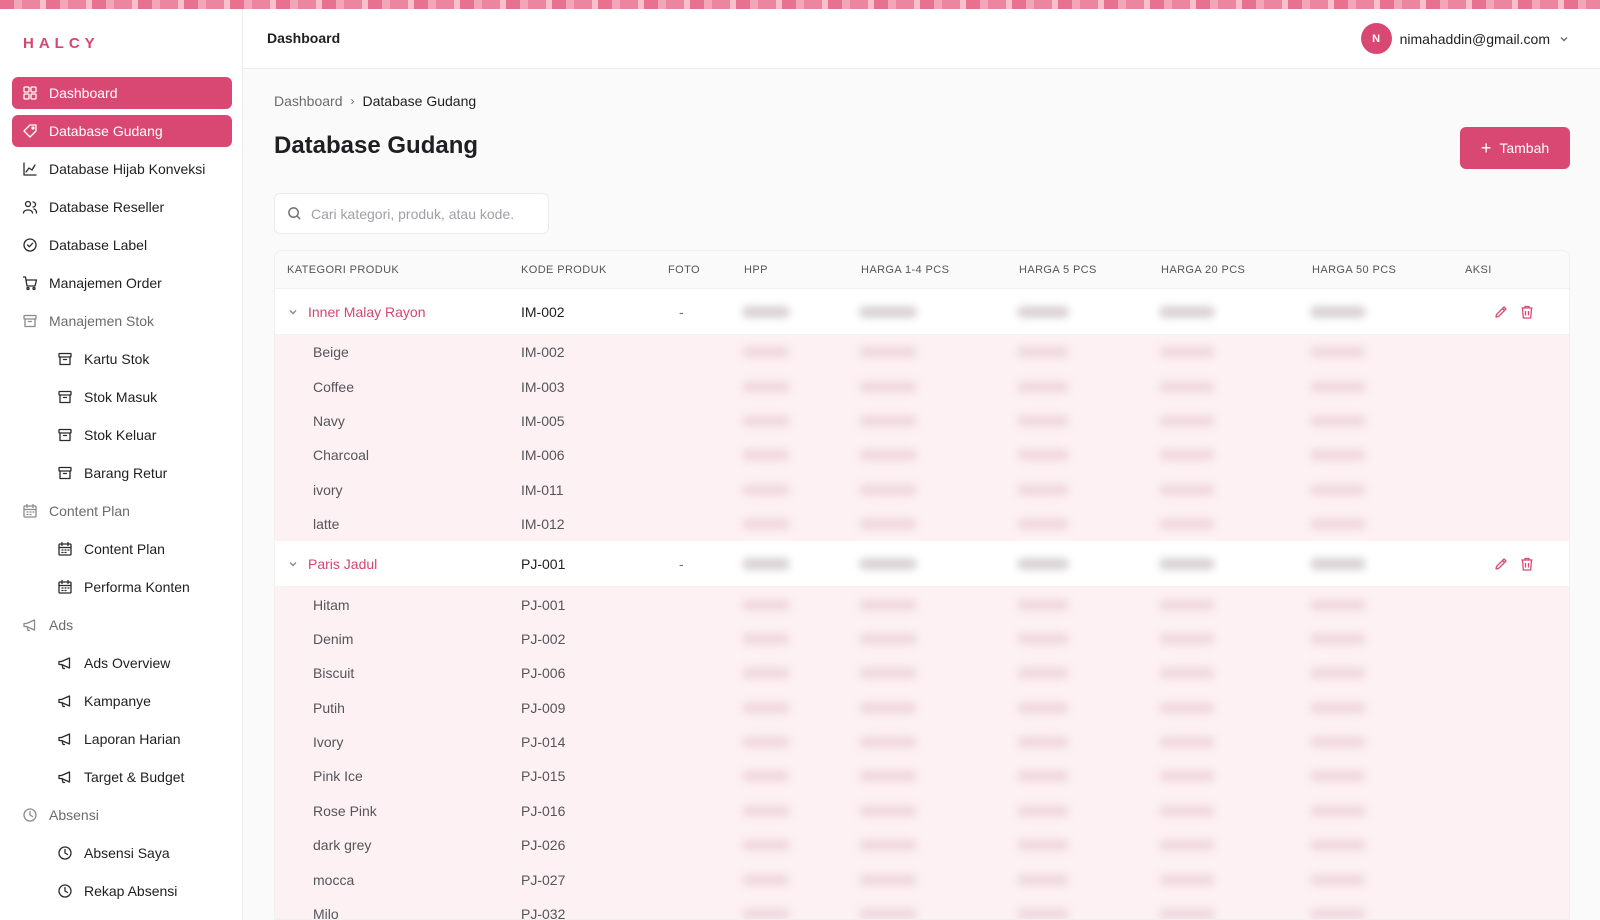 The image size is (1600, 920). I want to click on page-title: Database Gudang, so click(376, 145).